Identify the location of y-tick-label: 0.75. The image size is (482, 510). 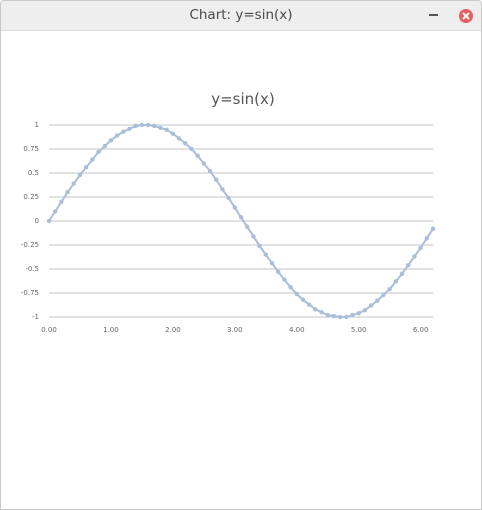
(31, 149).